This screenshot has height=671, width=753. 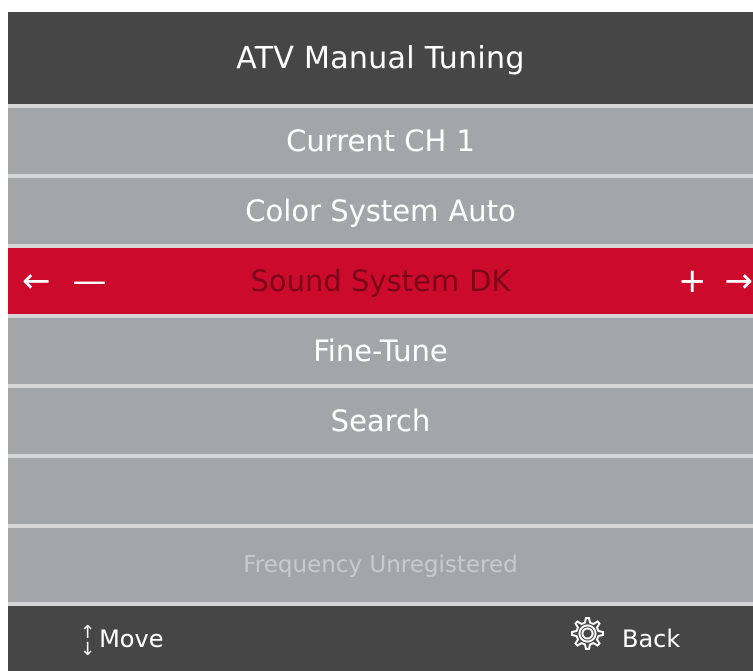 I want to click on menu-item-current-ch: Current CH 1, so click(x=380, y=141).